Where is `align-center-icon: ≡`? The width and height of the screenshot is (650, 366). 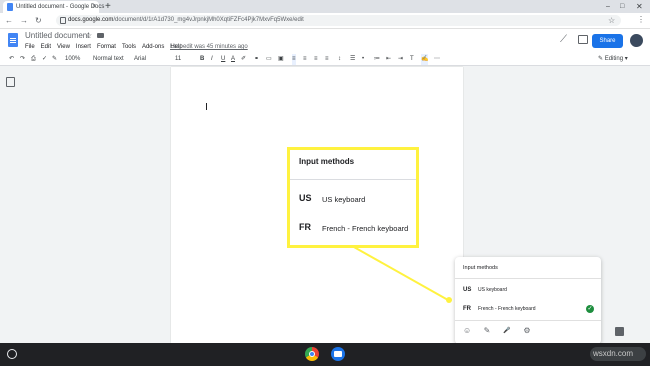
align-center-icon: ≡ is located at coordinates (305, 59).